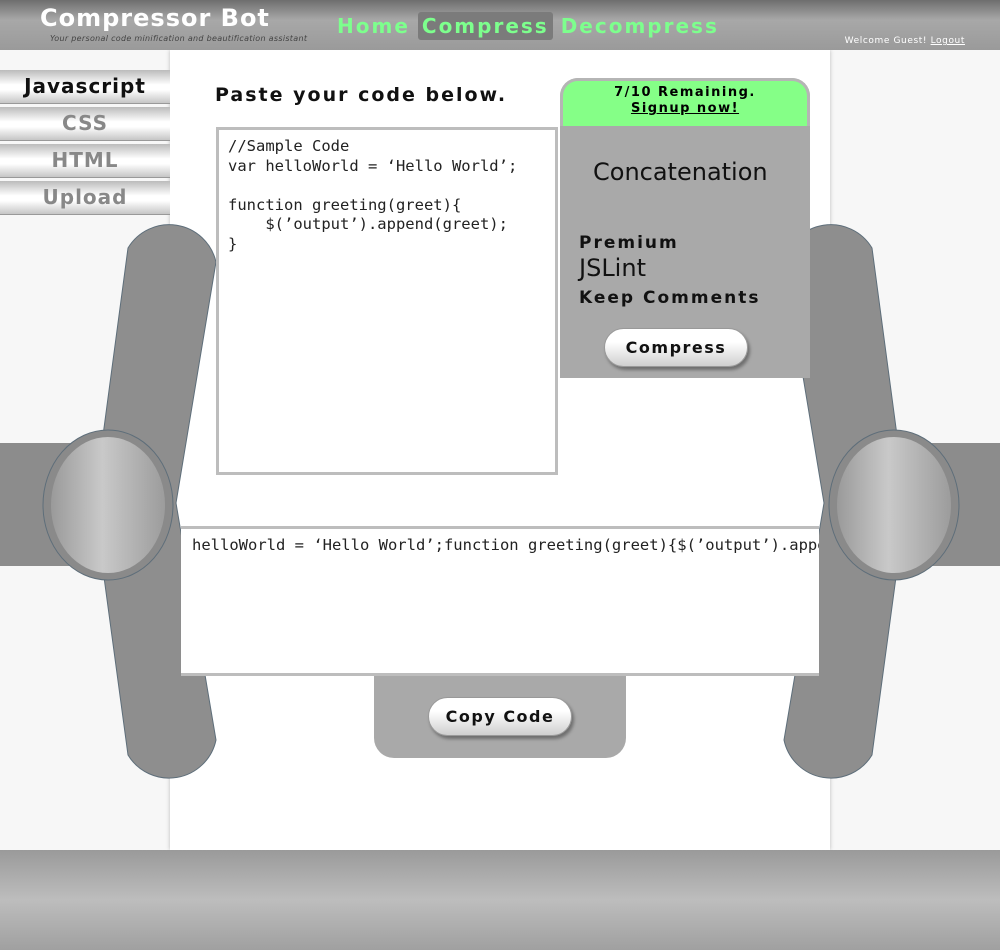 This screenshot has width=1000, height=950. I want to click on tab-css: CSS, so click(85, 124).